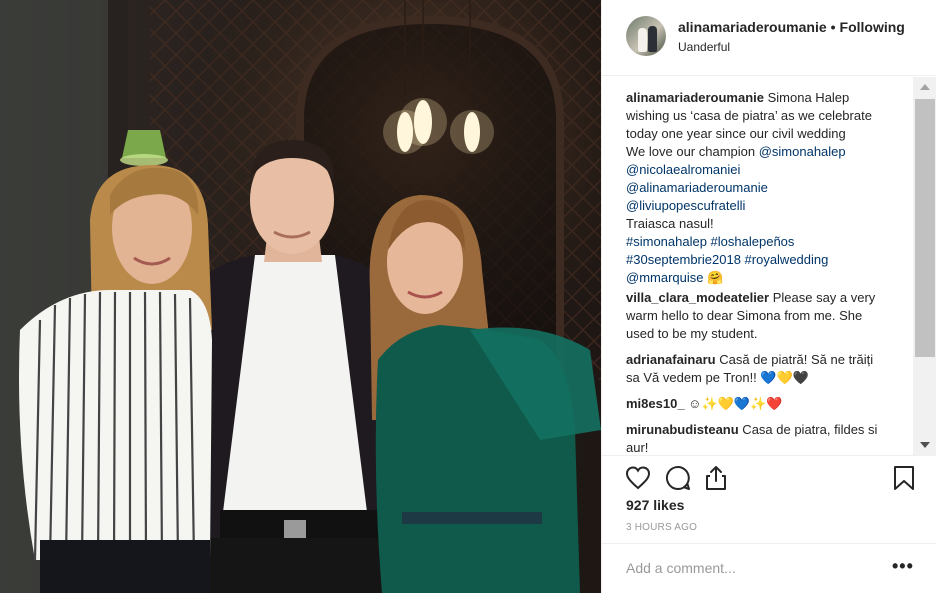 This screenshot has height=593, width=936. What do you see at coordinates (671, 359) in the screenshot?
I see `comment-username: adrianafainaru` at bounding box center [671, 359].